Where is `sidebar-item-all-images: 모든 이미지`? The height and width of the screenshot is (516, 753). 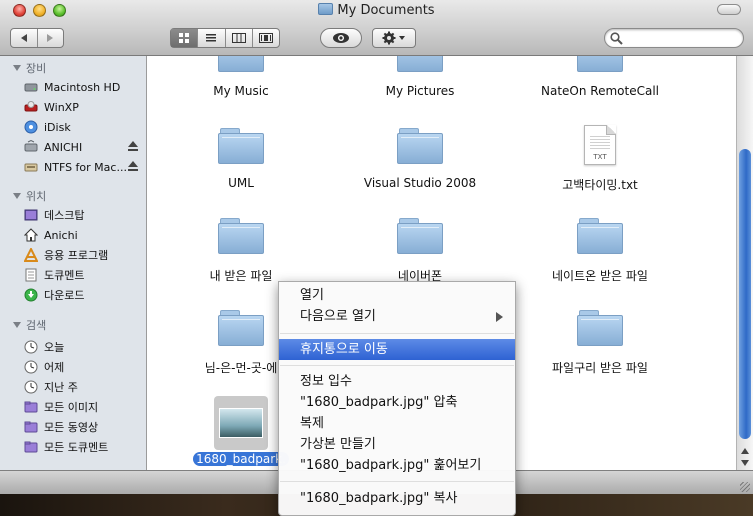
sidebar-item-all-images: 모든 이미지 is located at coordinates (84, 407).